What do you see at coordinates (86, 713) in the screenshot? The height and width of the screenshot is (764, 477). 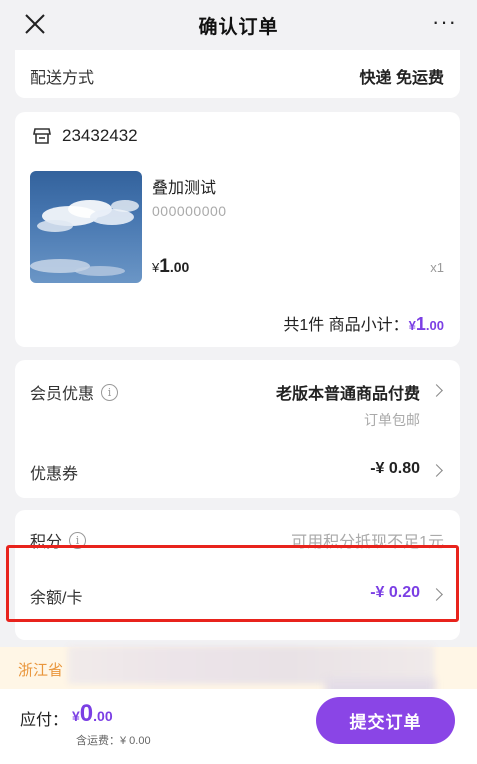 I see `pay-integer: 0` at bounding box center [86, 713].